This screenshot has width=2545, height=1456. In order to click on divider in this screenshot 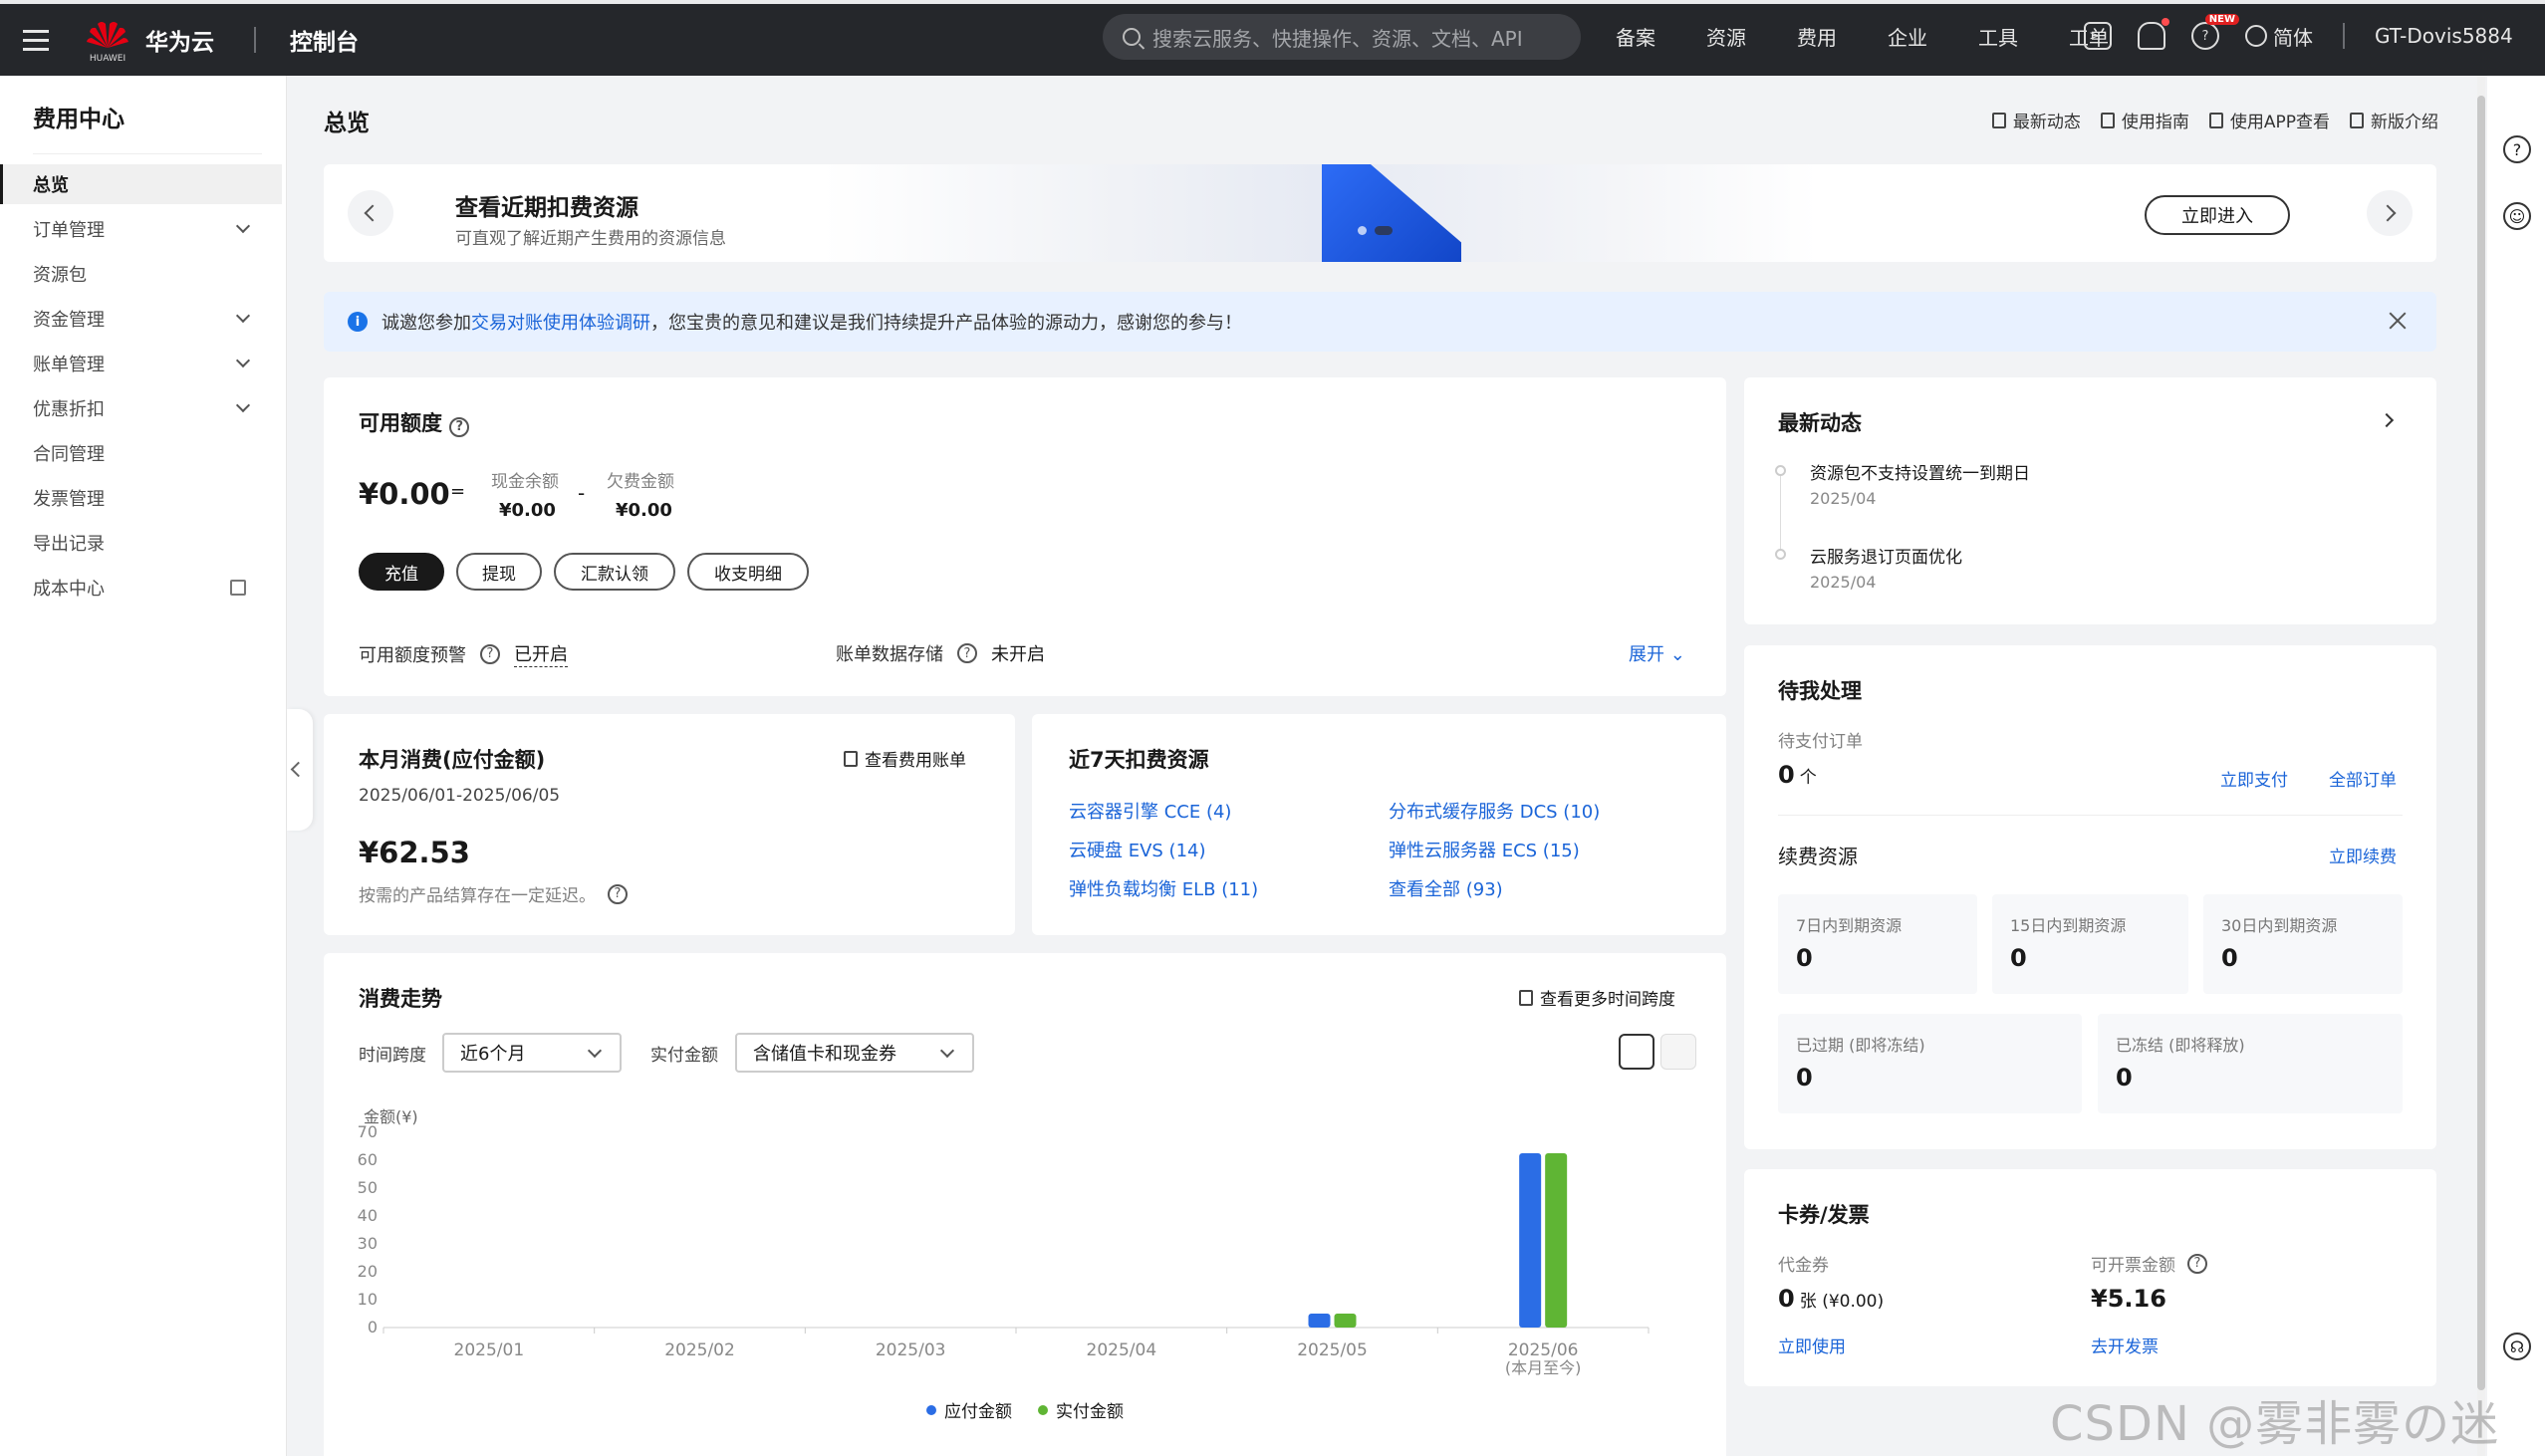, I will do `click(2090, 815)`.